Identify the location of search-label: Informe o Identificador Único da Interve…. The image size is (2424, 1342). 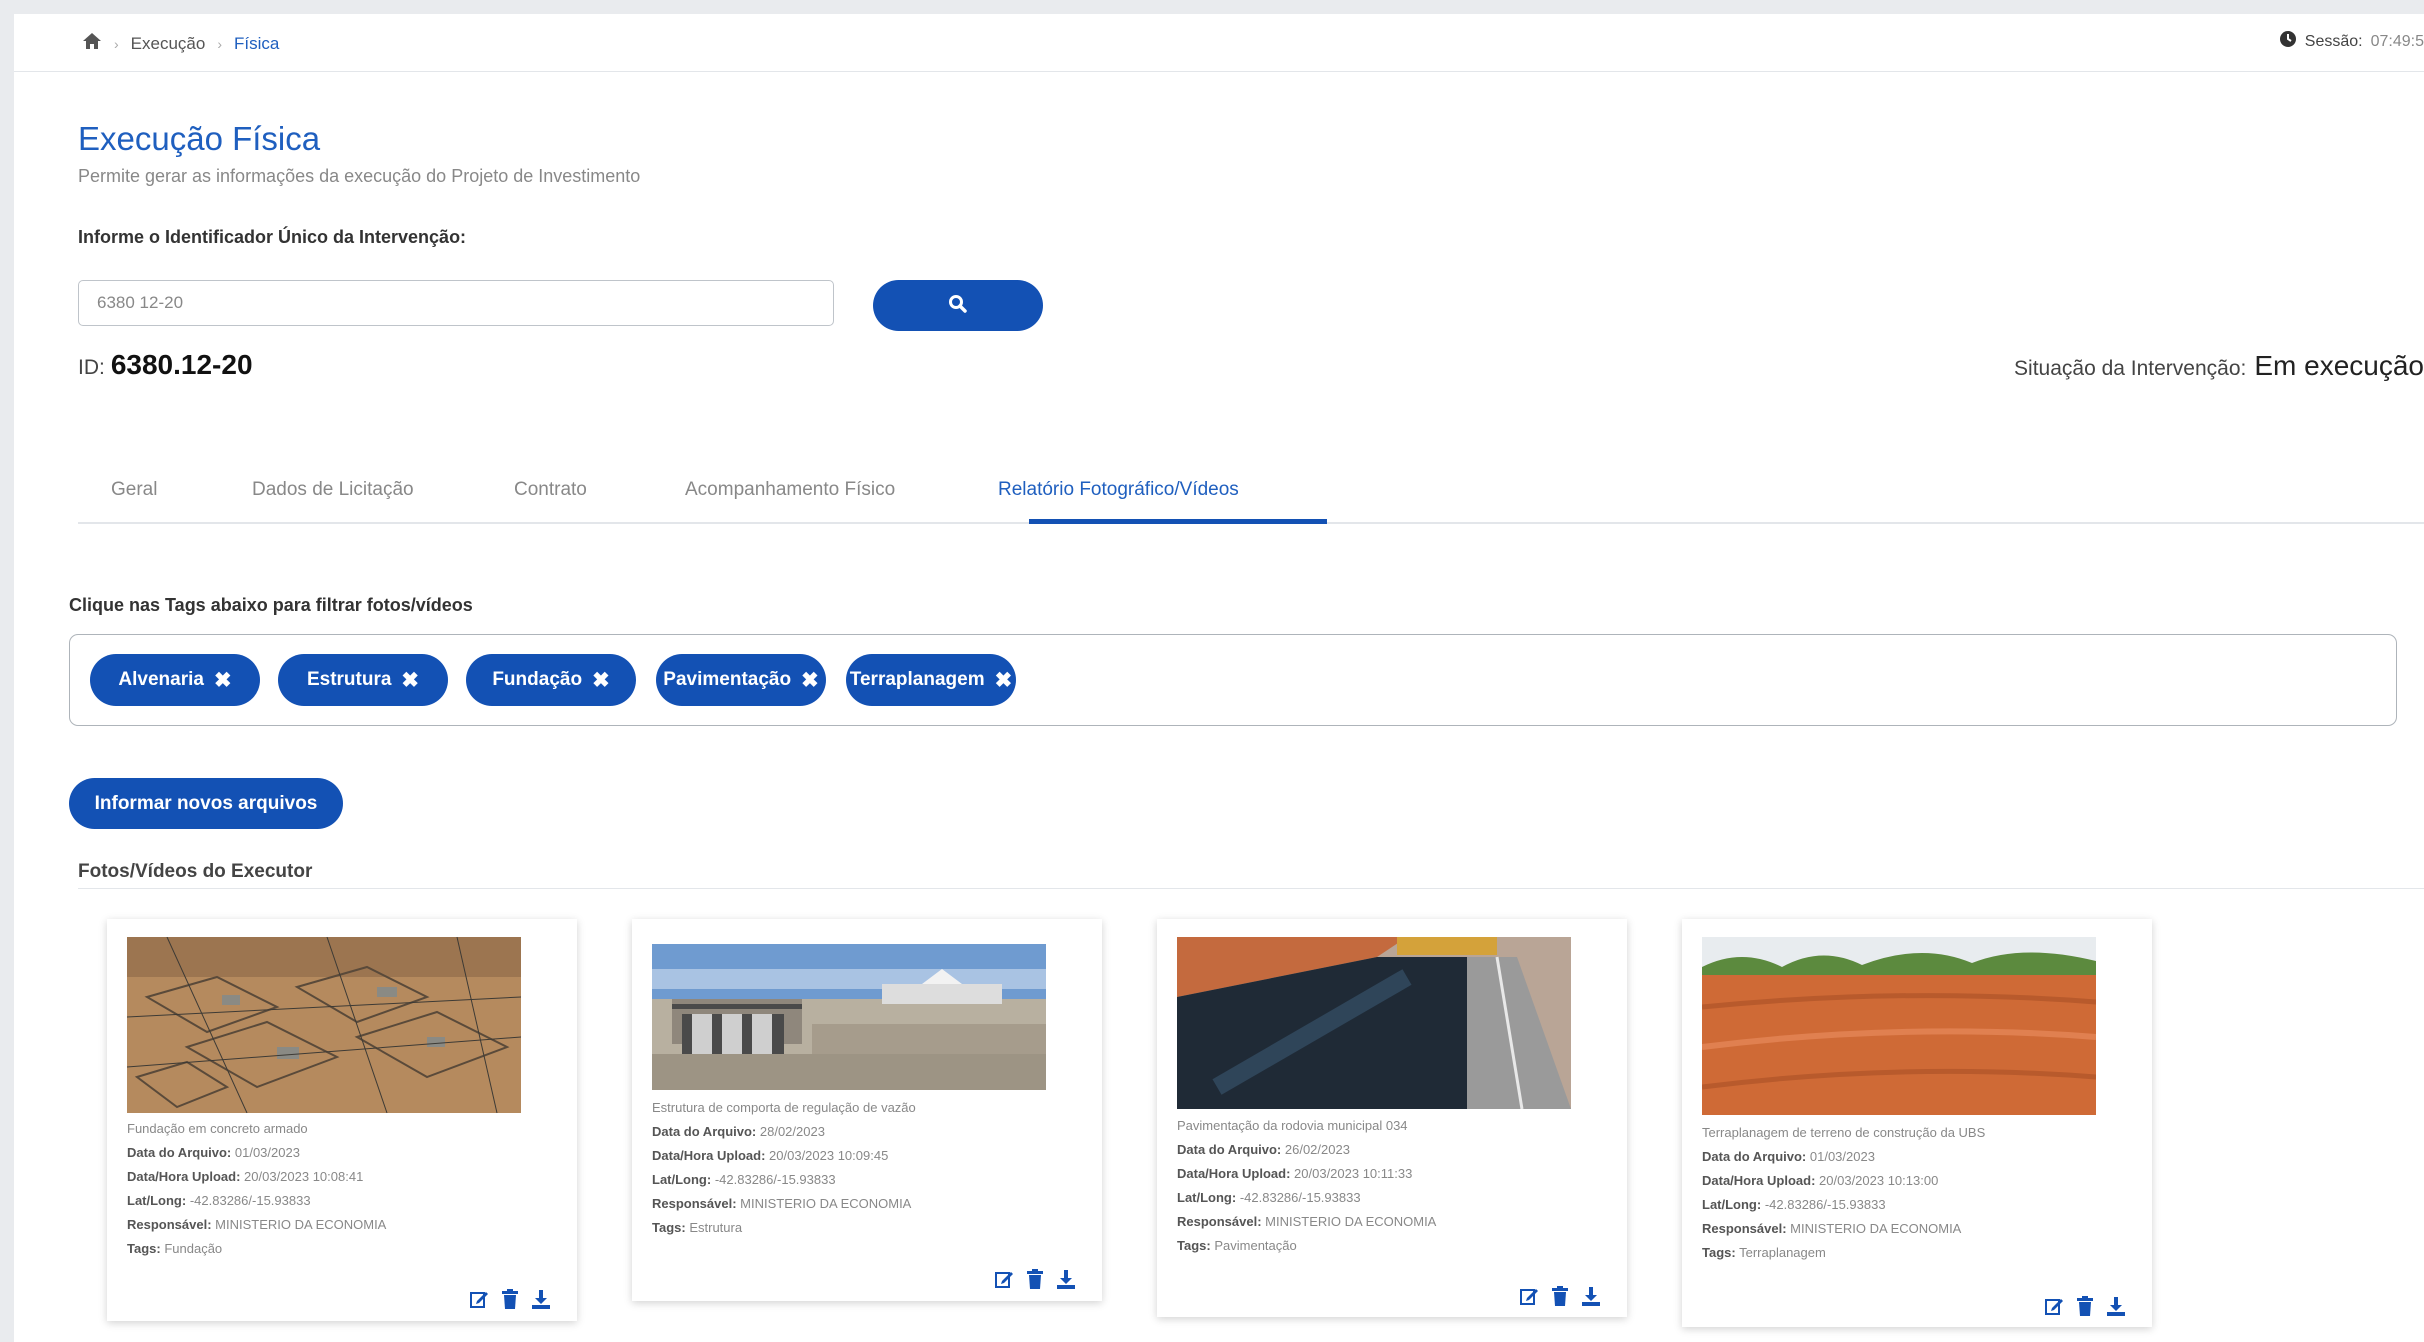
(272, 237).